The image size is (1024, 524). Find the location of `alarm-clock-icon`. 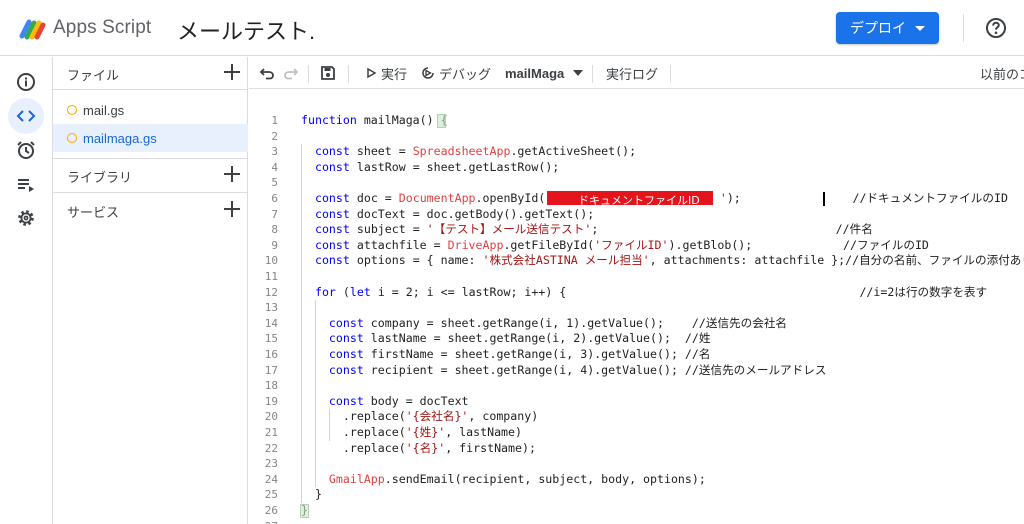

alarm-clock-icon is located at coordinates (26, 150).